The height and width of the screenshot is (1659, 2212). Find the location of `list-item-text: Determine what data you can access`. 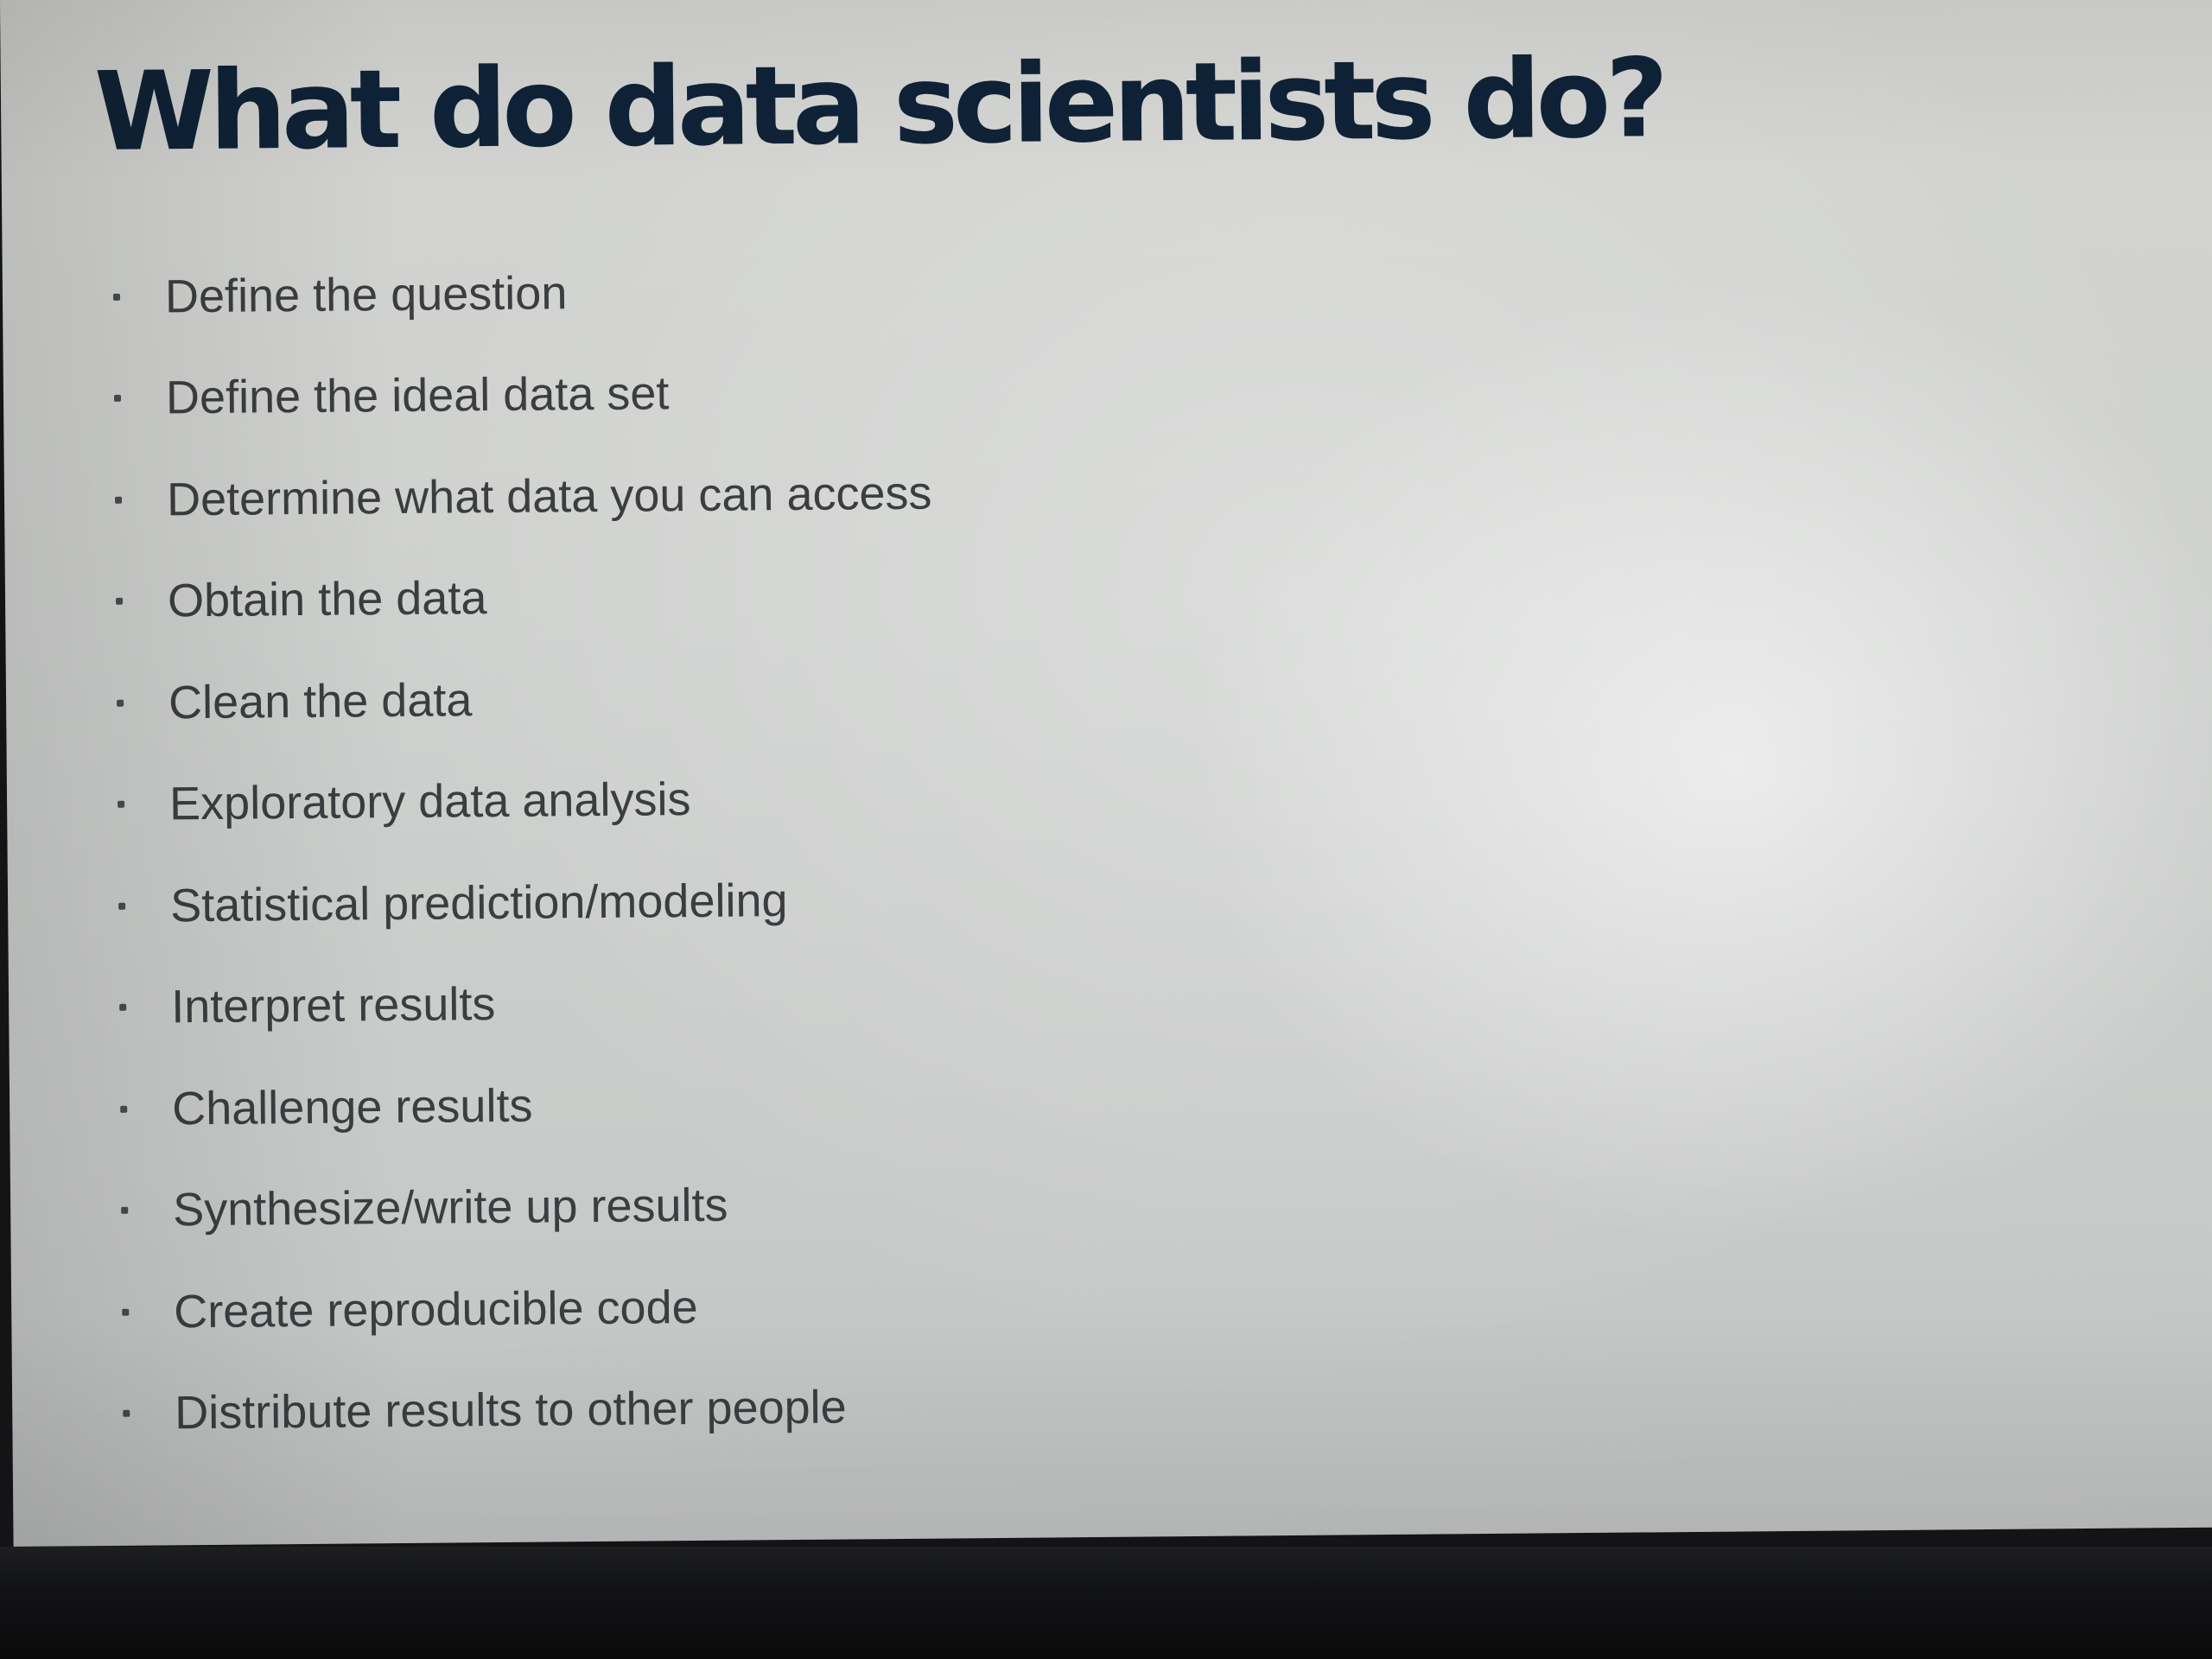

list-item-text: Determine what data you can access is located at coordinates (549, 496).